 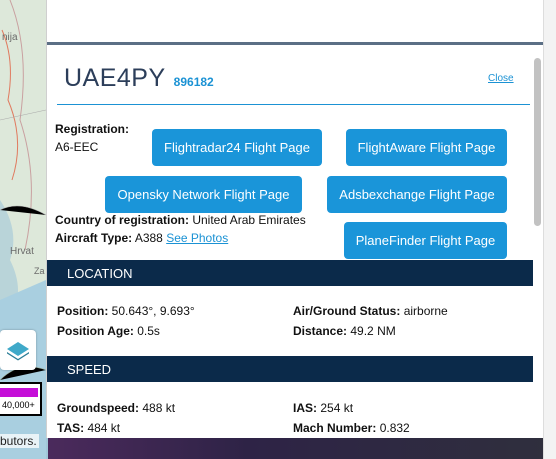 I want to click on opensky-button: Opensky Network Flight Page, so click(x=203, y=194).